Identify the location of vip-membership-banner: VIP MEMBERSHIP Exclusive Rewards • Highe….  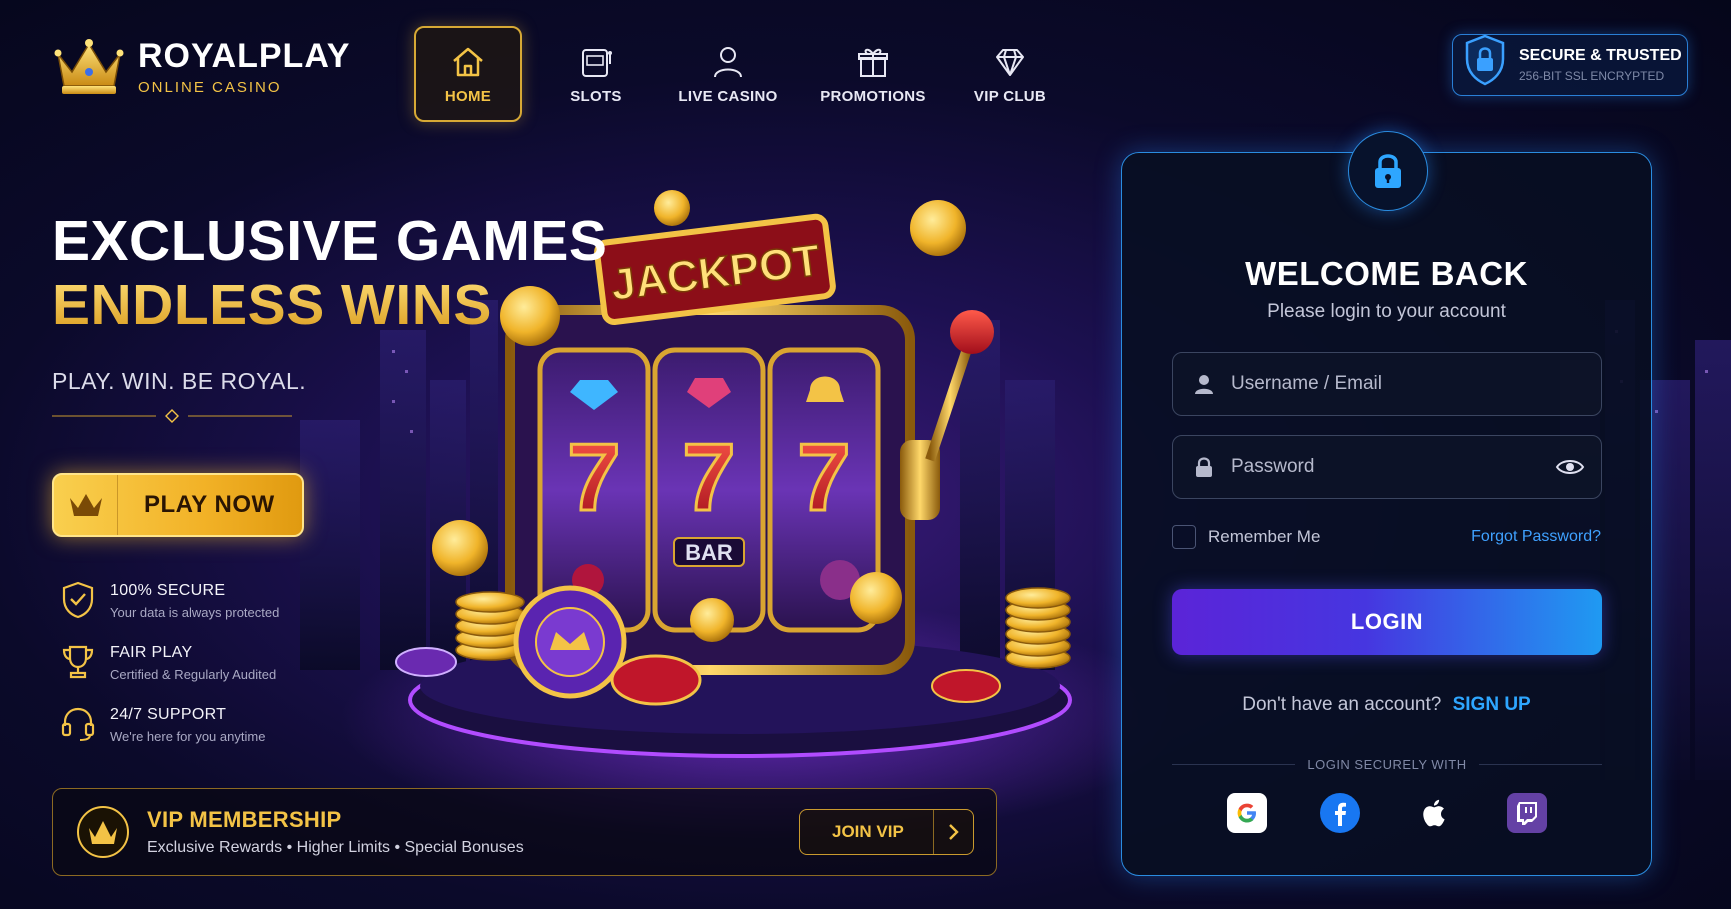
(524, 832).